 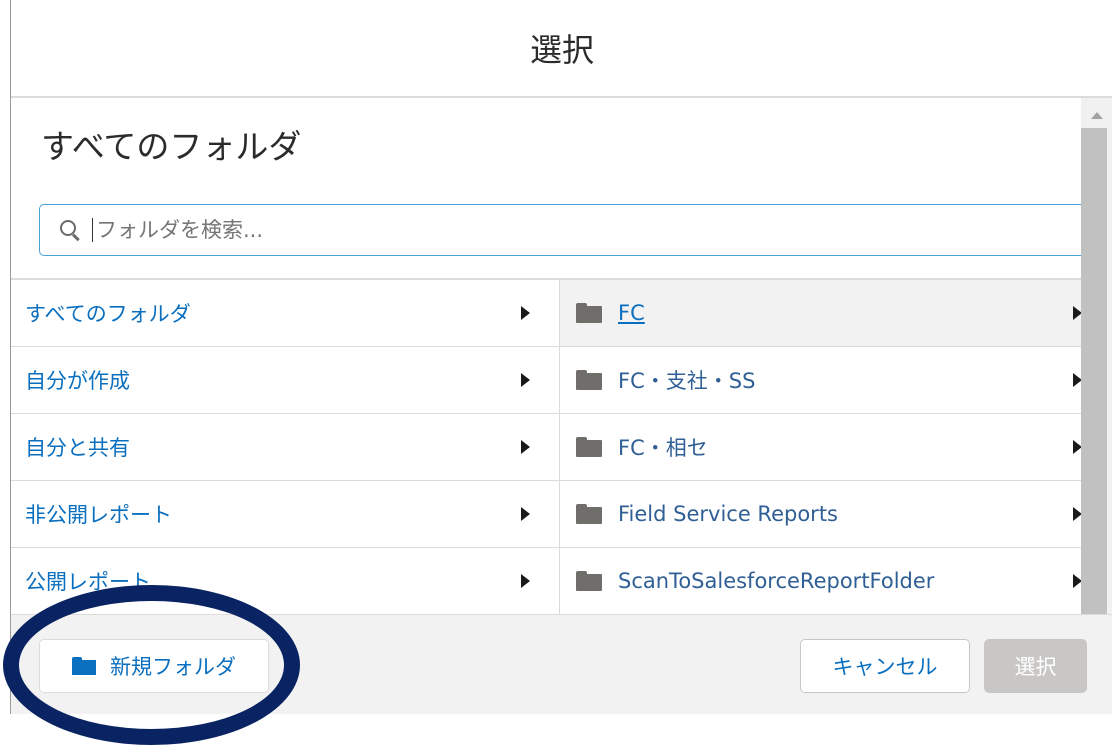 I want to click on folder-search, so click(x=560, y=230).